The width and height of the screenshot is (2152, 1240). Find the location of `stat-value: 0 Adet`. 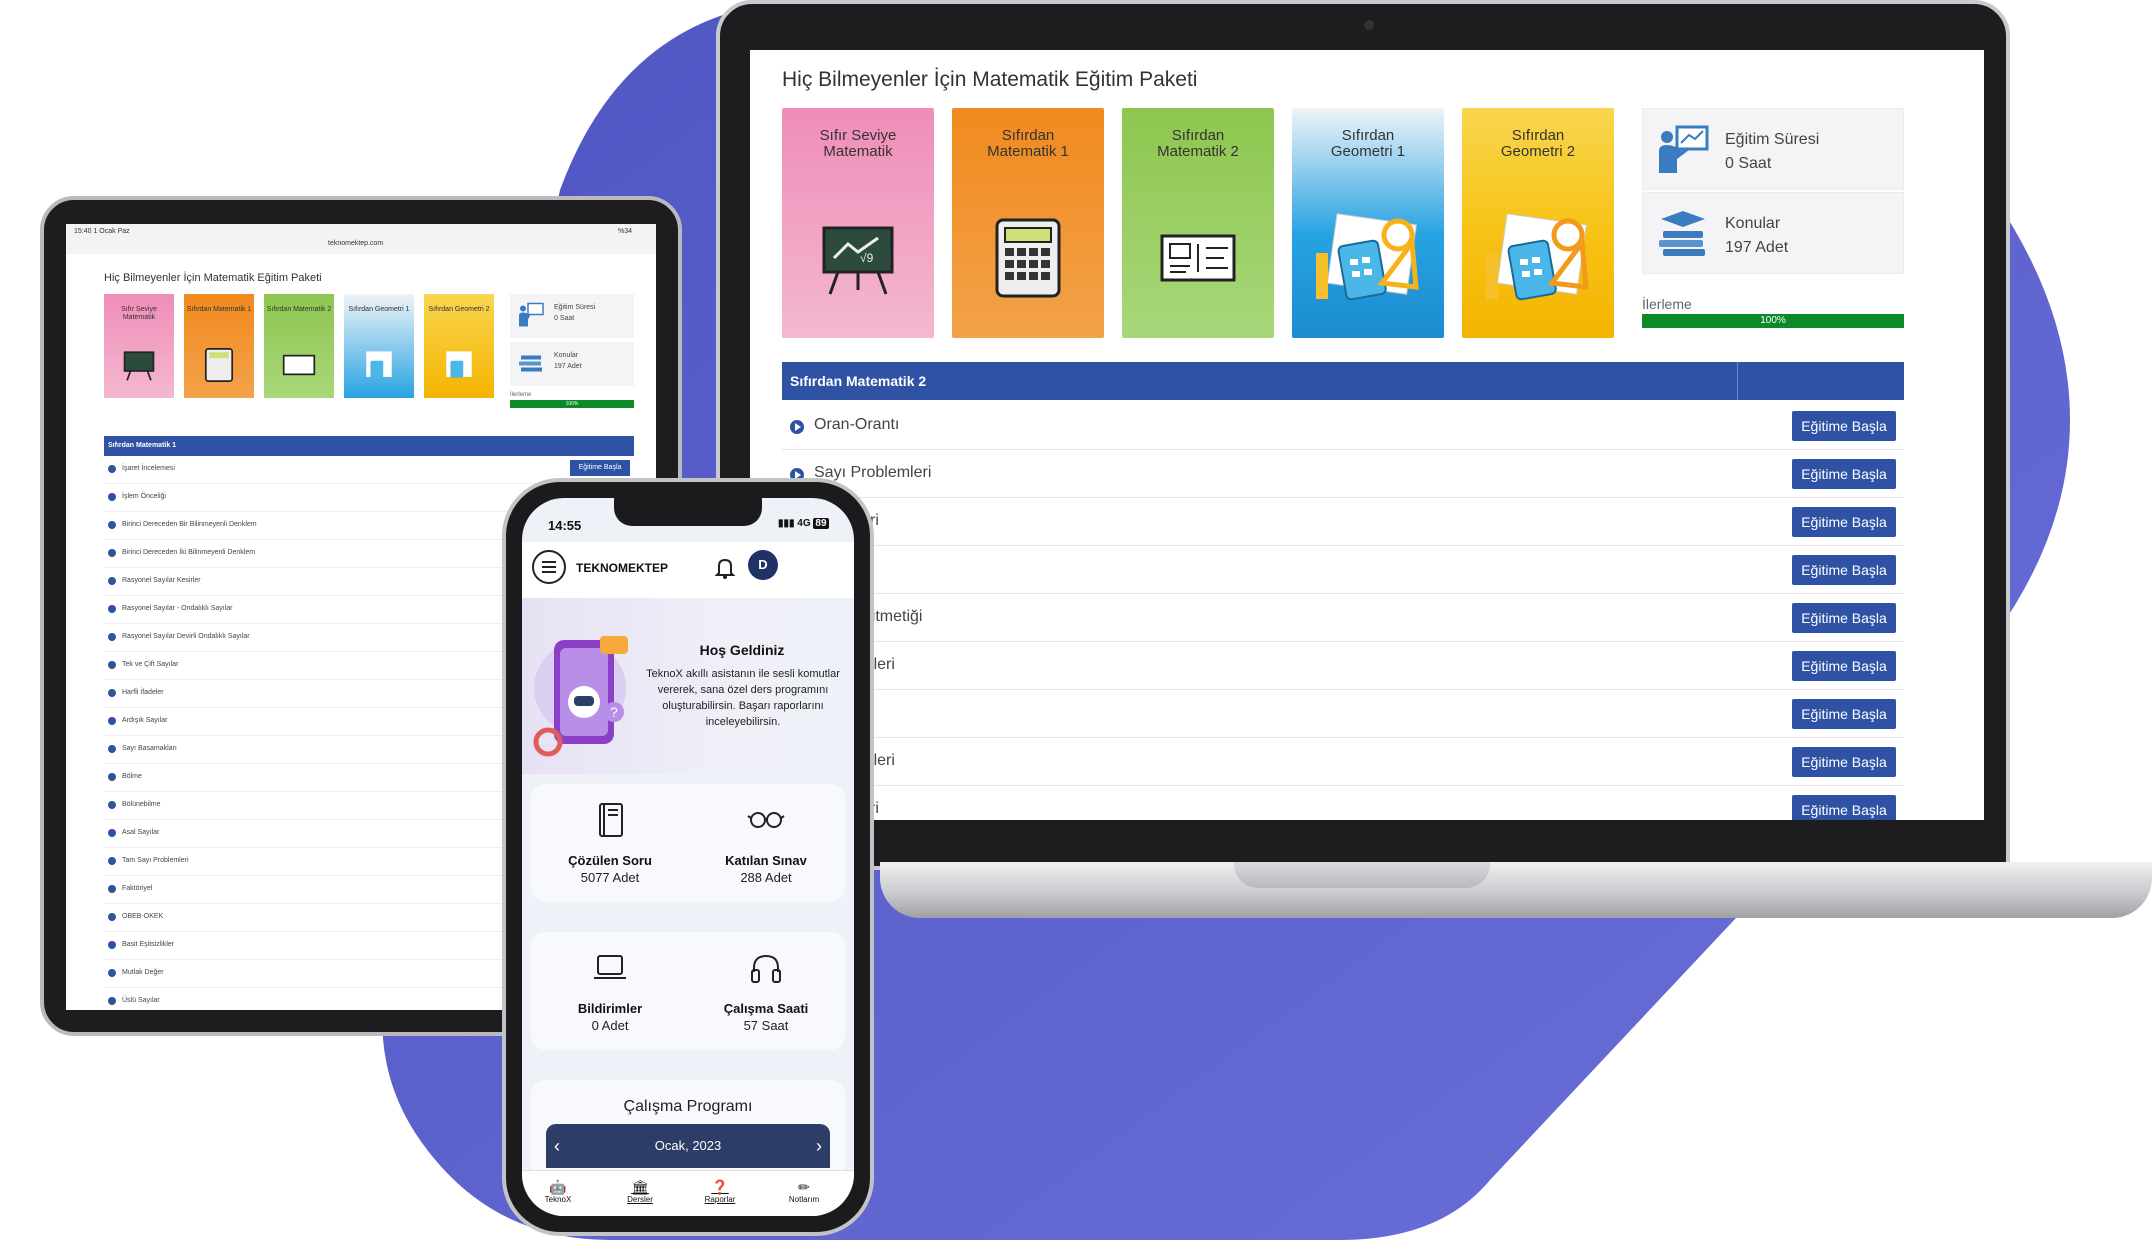

stat-value: 0 Adet is located at coordinates (610, 1025).